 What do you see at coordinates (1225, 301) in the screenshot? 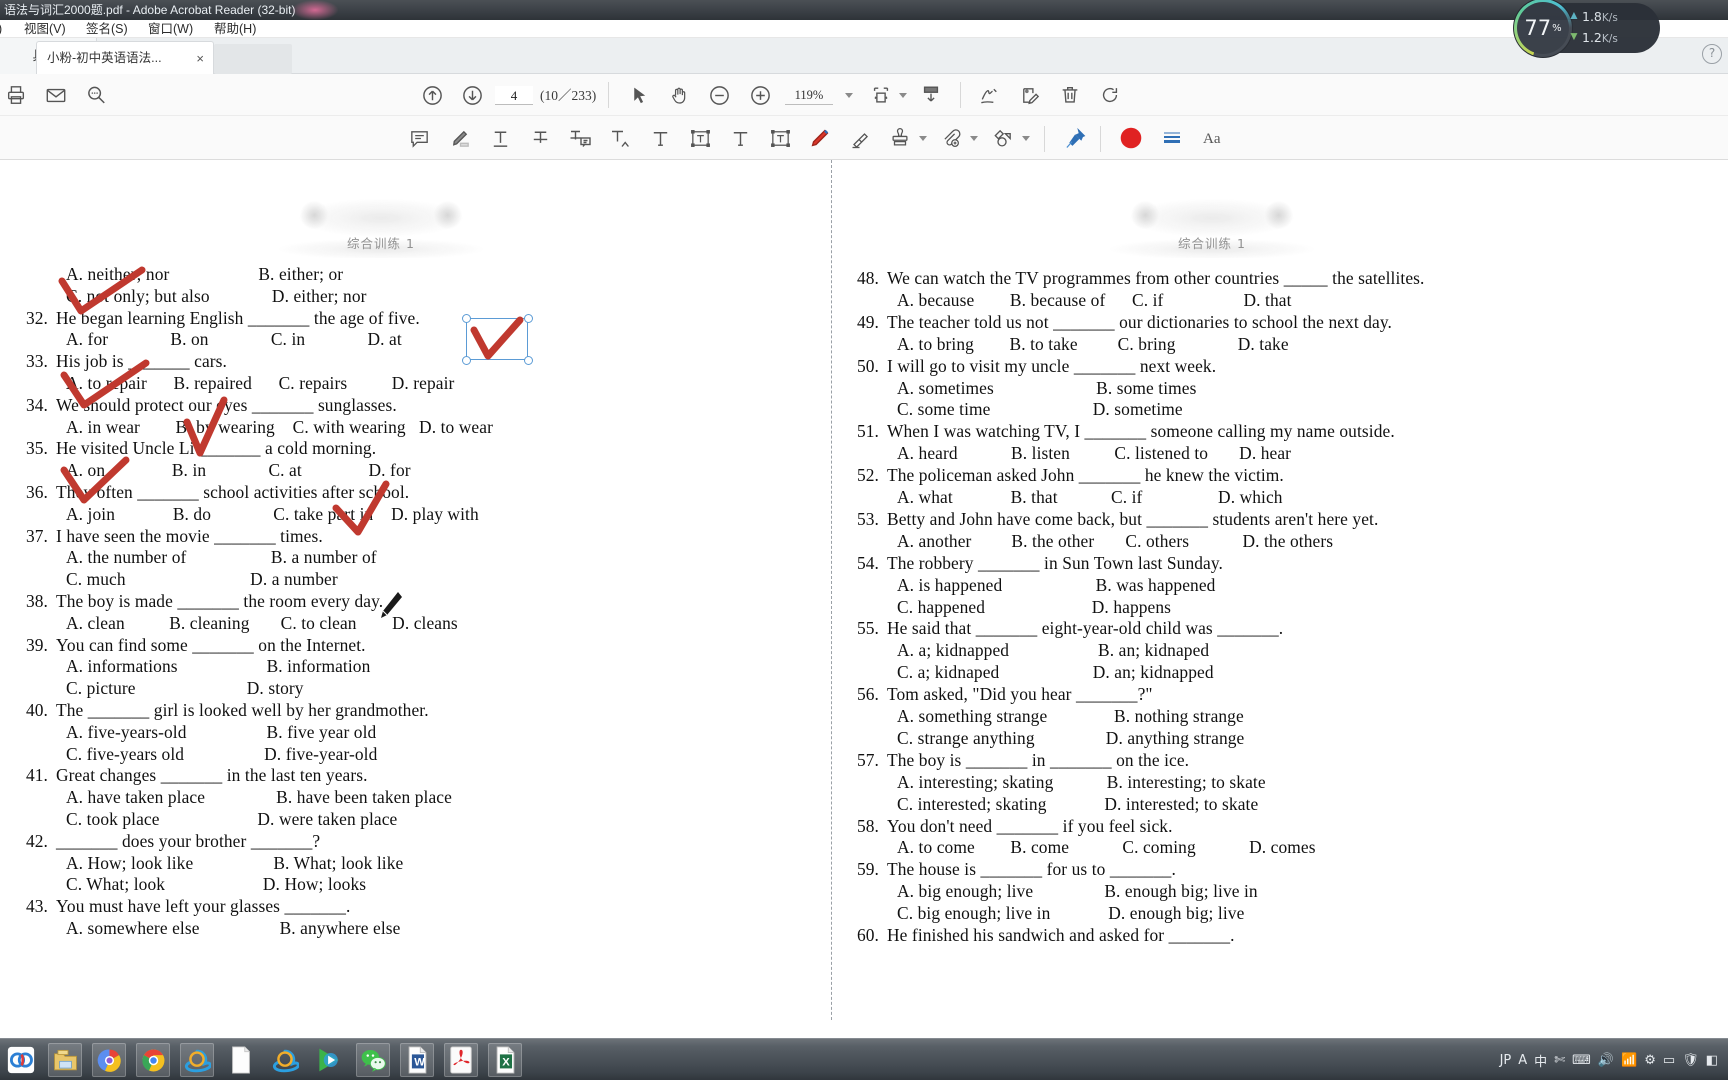
I see `option-line: A. because B. because of C. if D. that` at bounding box center [1225, 301].